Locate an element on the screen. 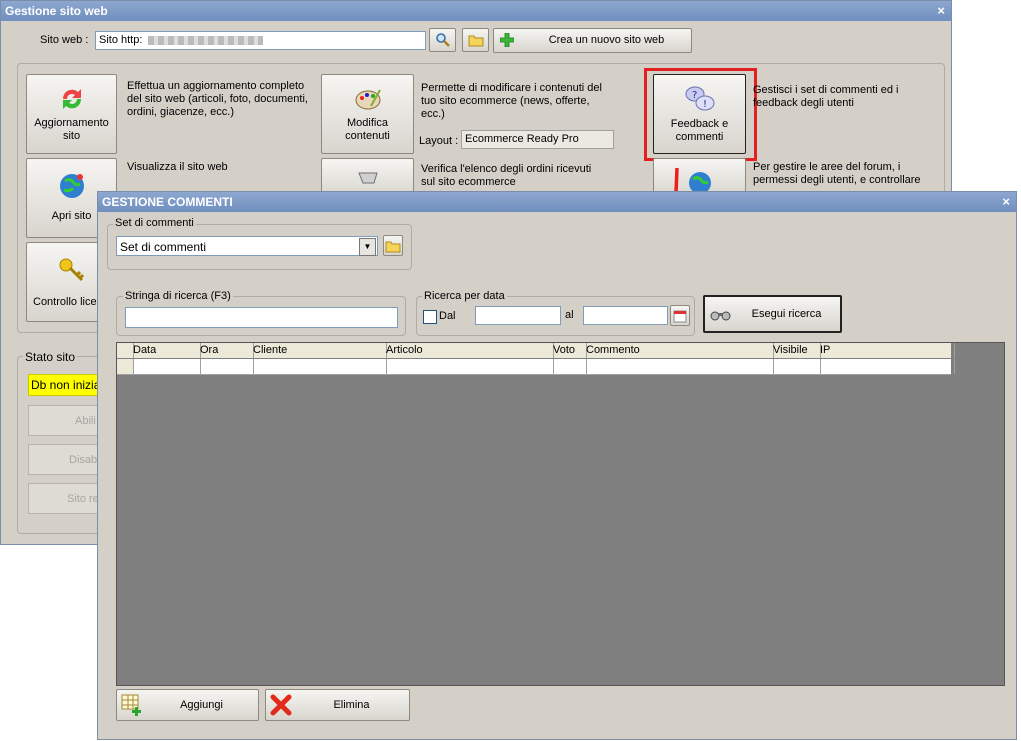 The width and height of the screenshot is (1021, 741). delete-x-icon is located at coordinates (281, 705).